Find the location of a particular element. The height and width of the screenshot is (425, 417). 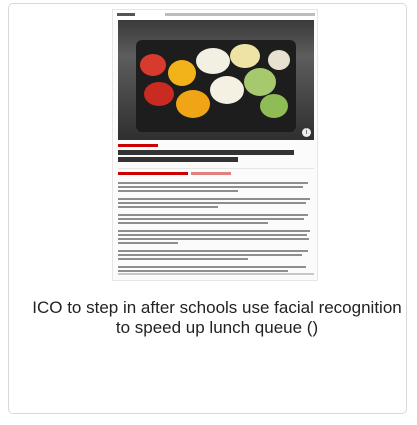

pineapple is located at coordinates (245, 56).